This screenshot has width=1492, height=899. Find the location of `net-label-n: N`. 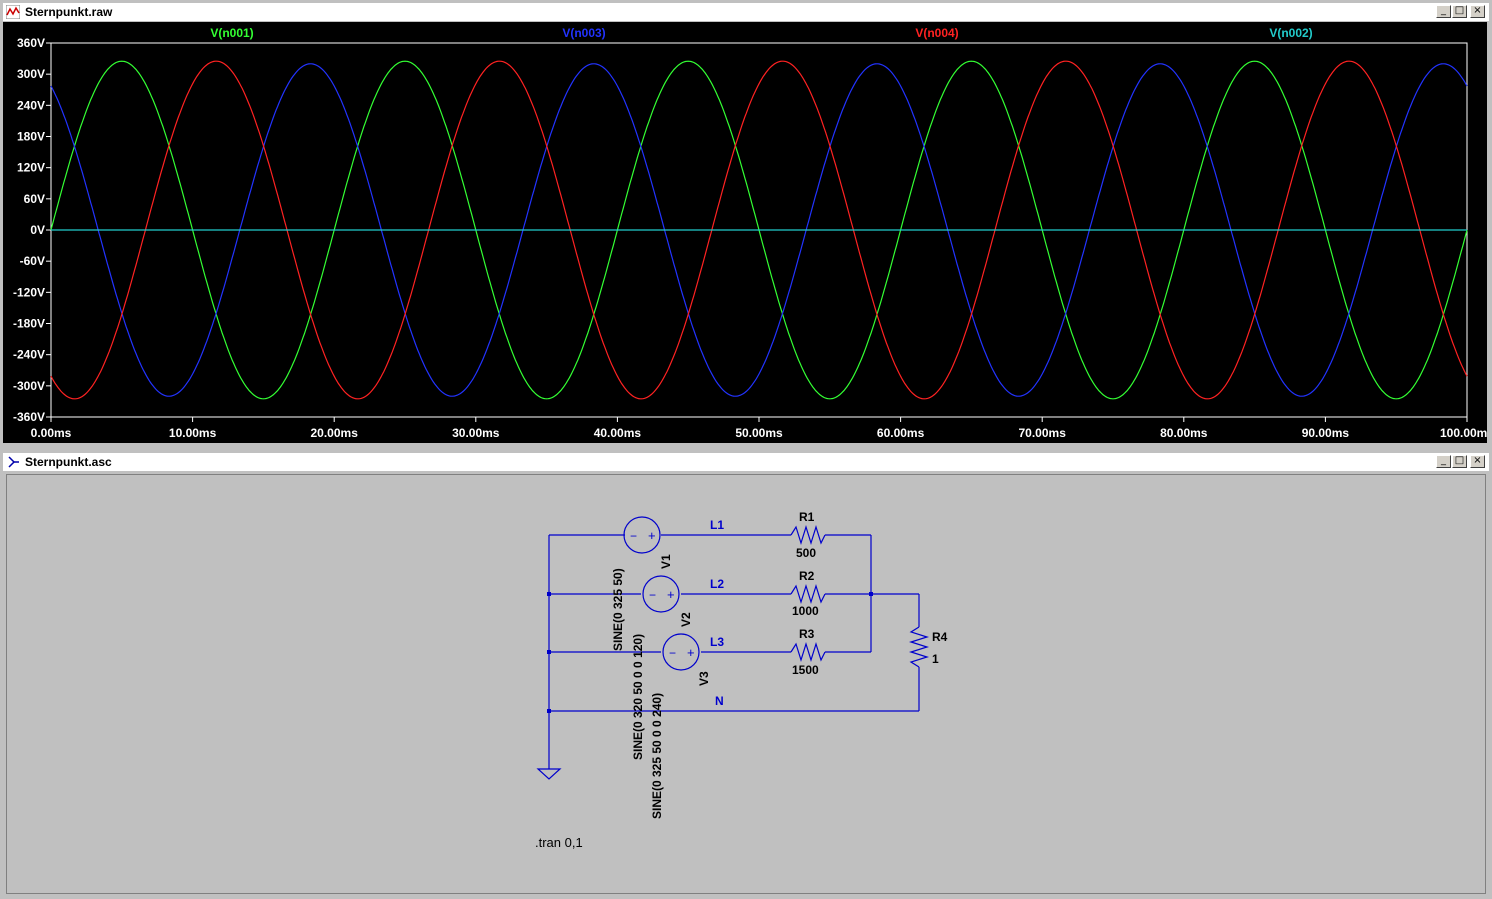

net-label-n: N is located at coordinates (719, 701).